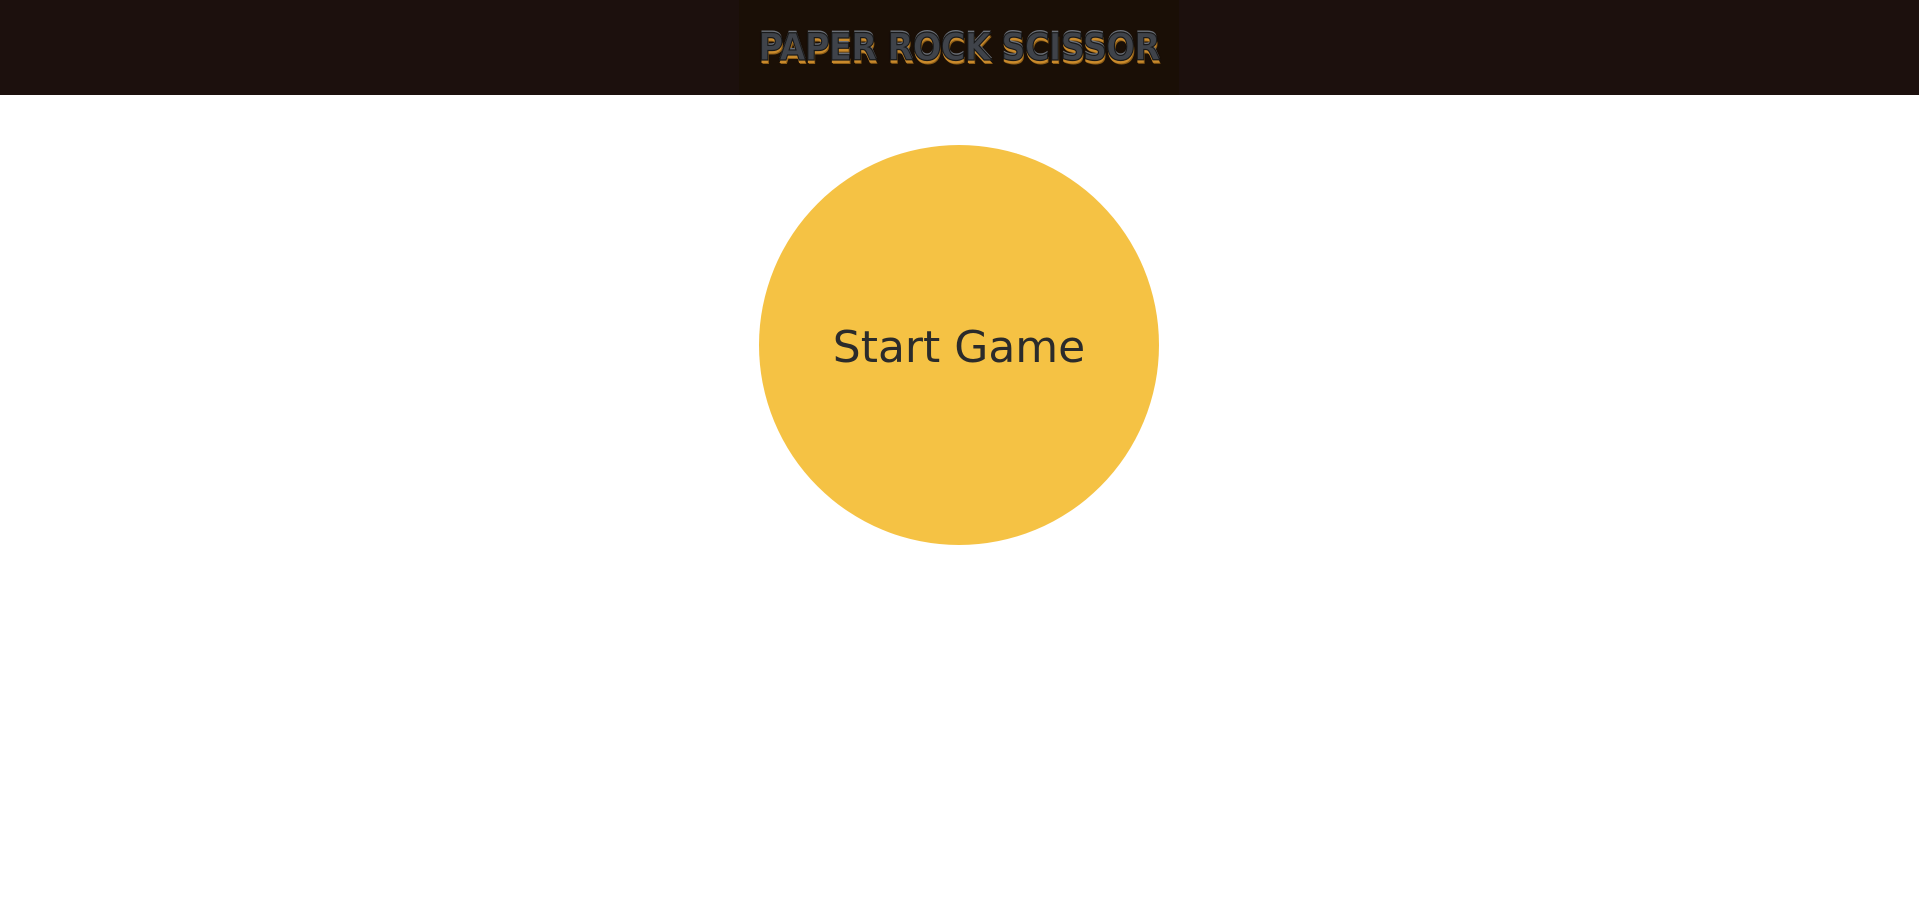 The height and width of the screenshot is (905, 1919). I want to click on start-game-button: Start Game, so click(959, 345).